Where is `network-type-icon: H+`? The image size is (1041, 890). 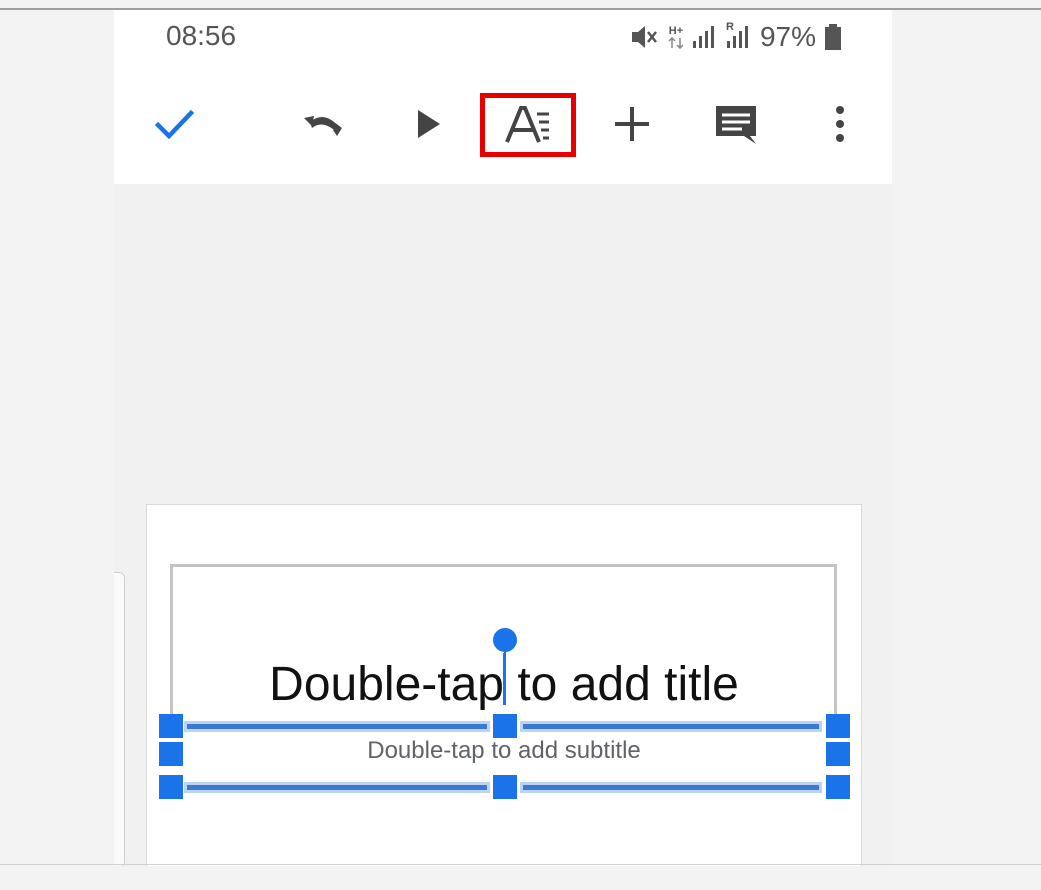
network-type-icon: H+ is located at coordinates (676, 36).